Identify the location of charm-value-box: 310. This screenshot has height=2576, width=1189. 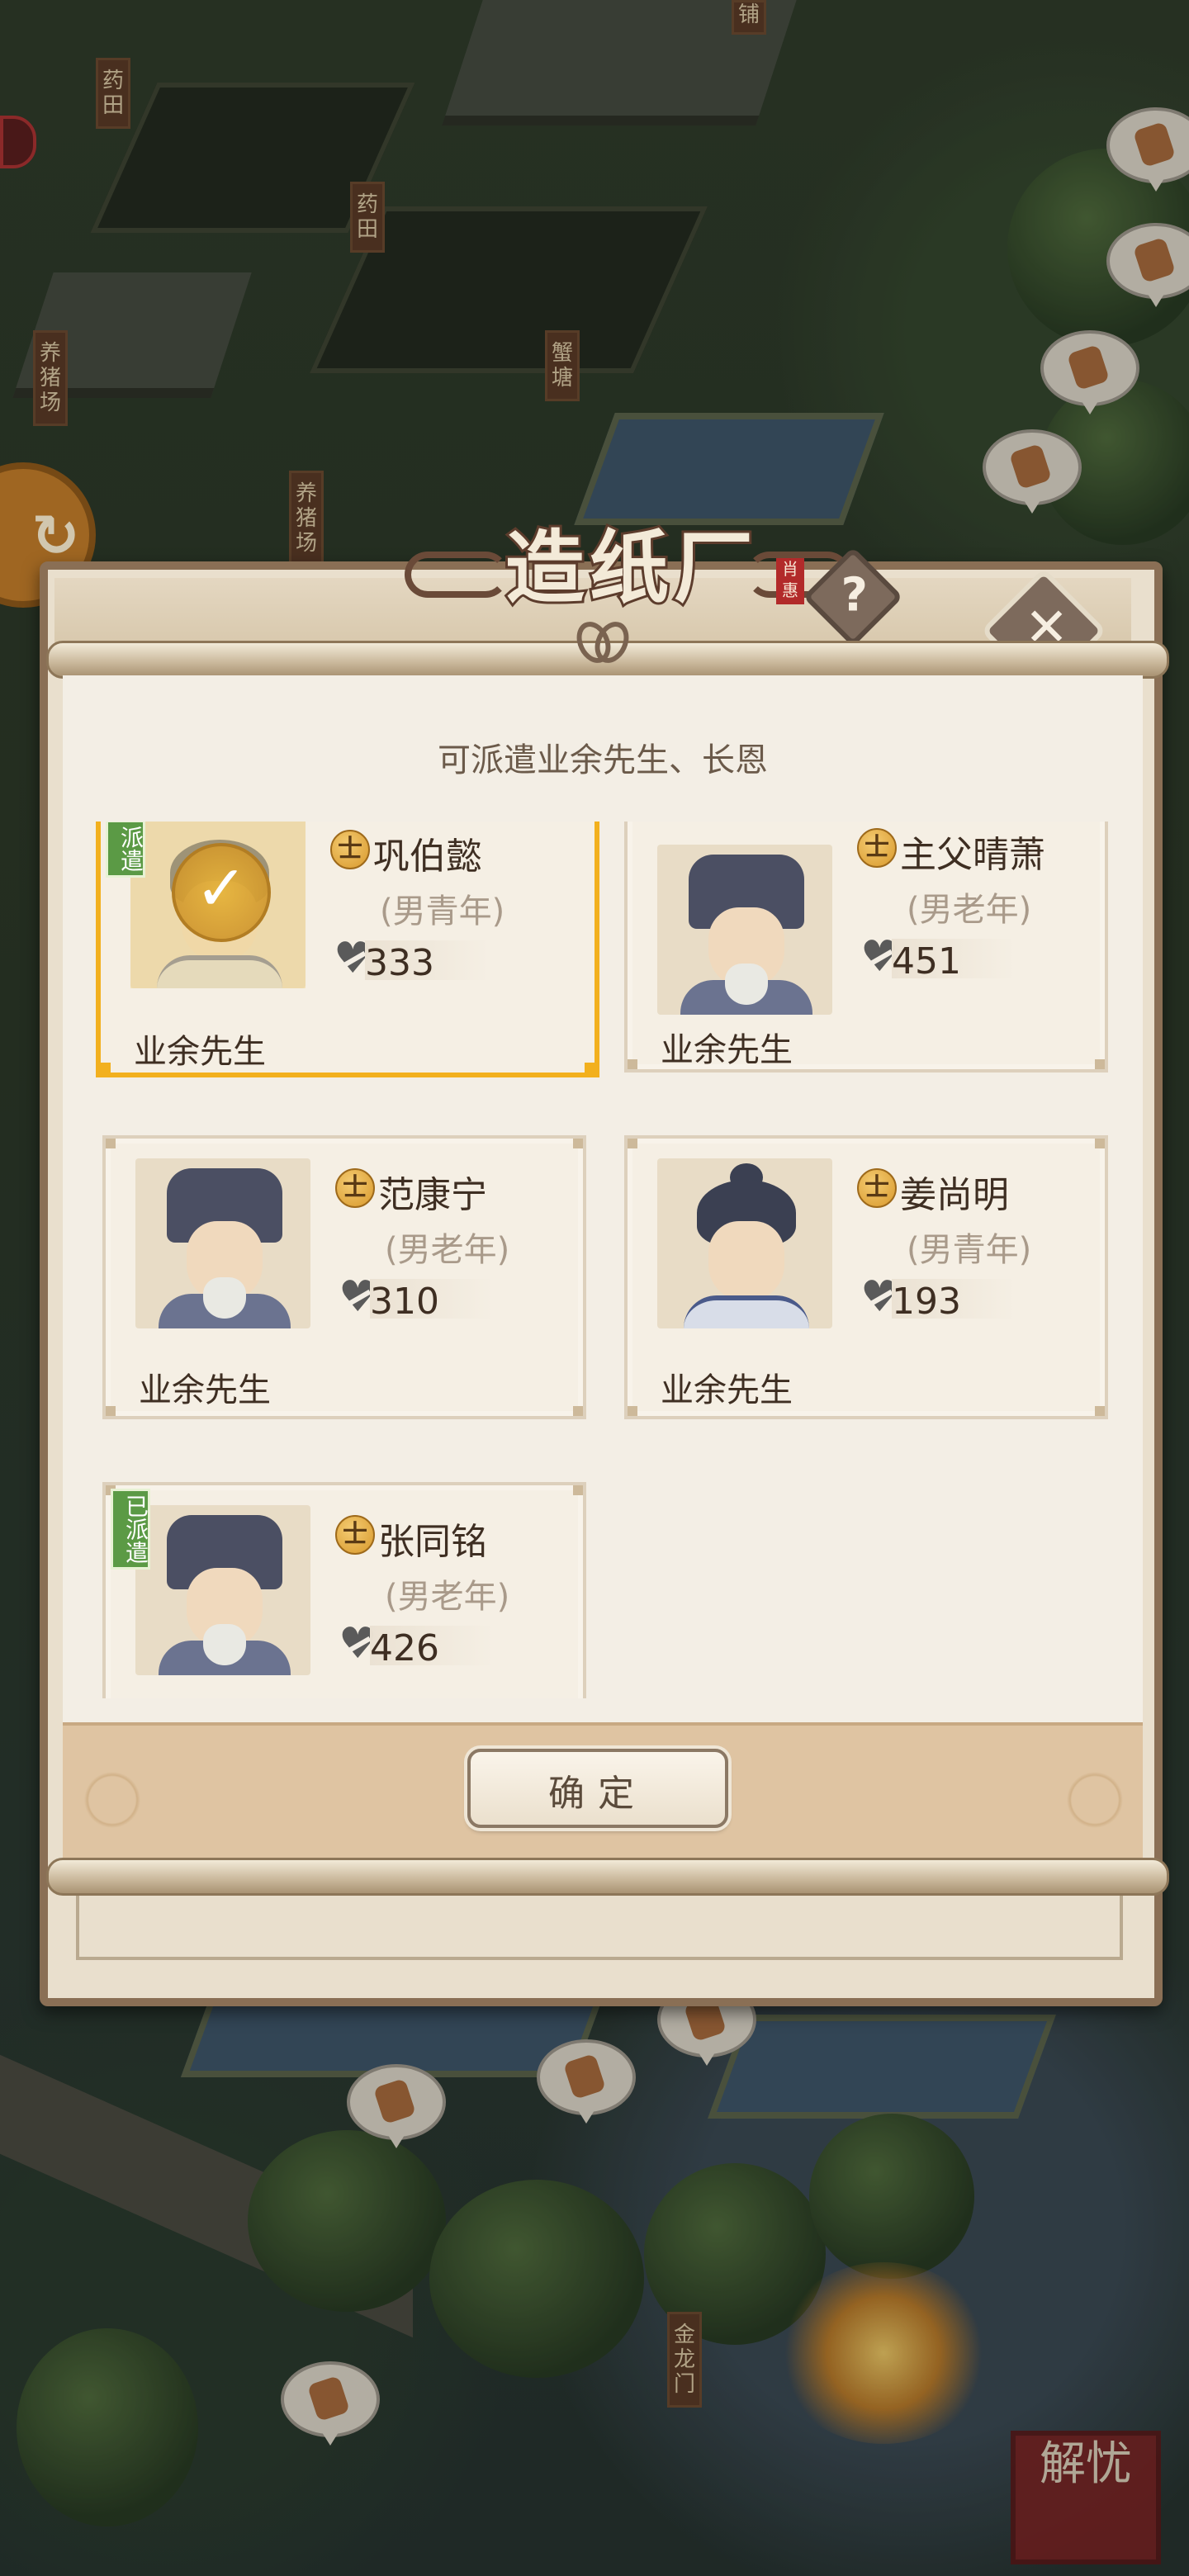
(432, 1301).